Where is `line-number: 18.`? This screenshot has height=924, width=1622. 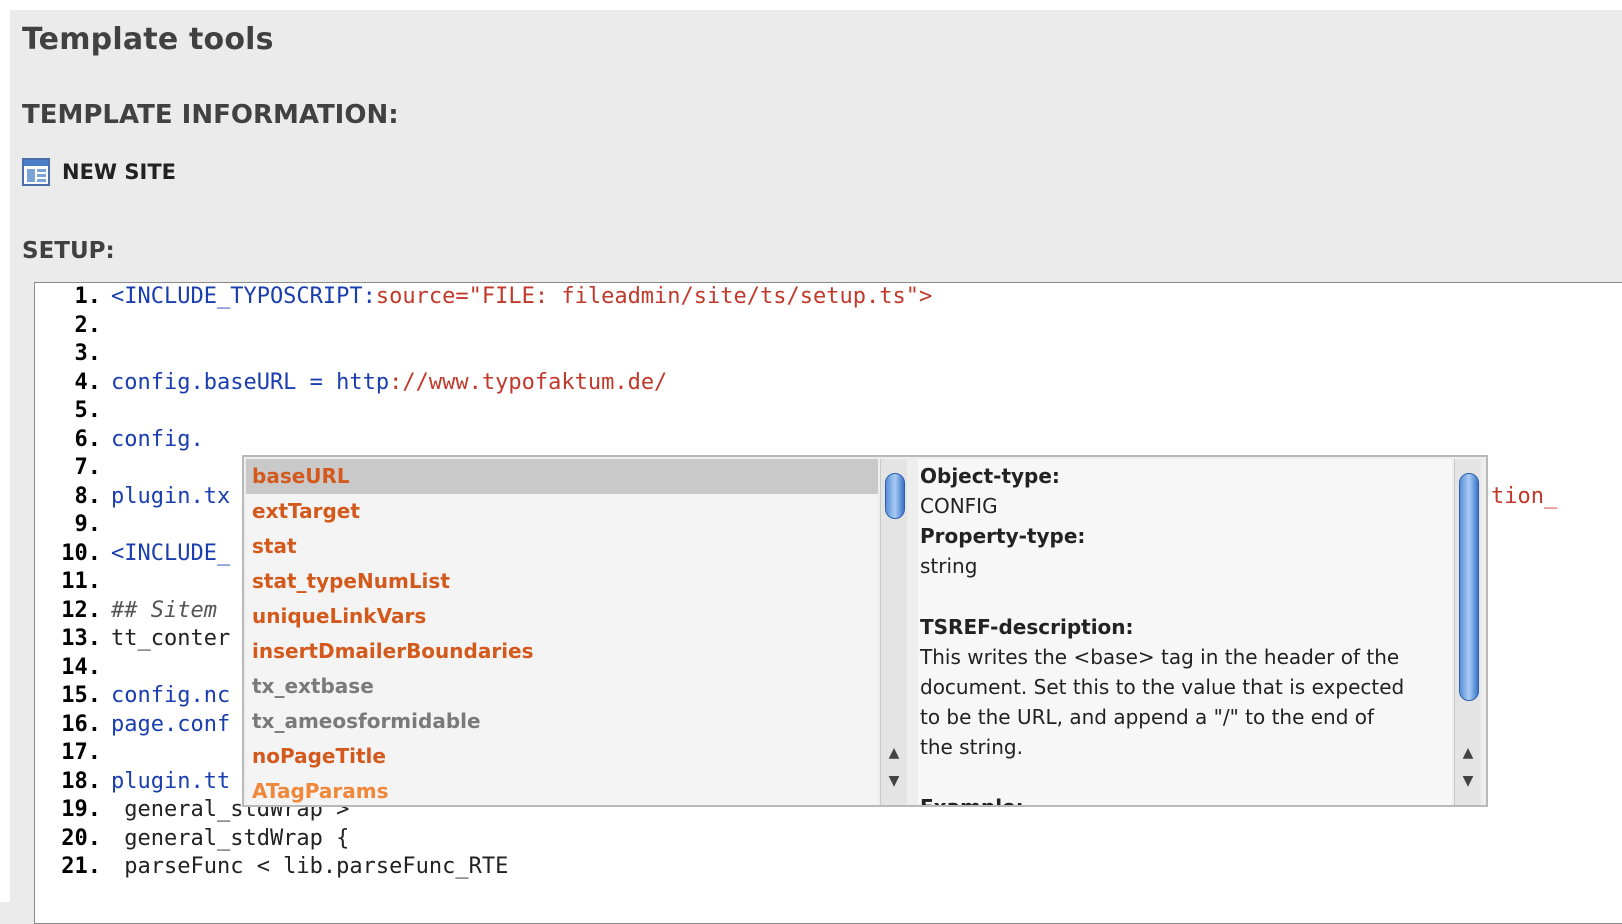
line-number: 18. is located at coordinates (81, 781).